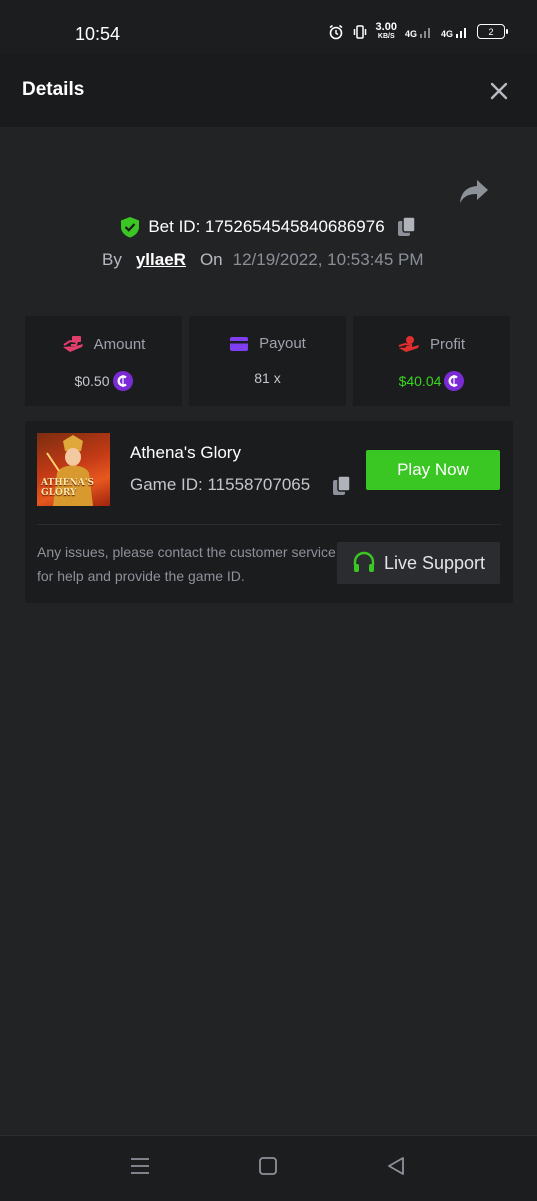 The image size is (537, 1201). Describe the element at coordinates (420, 381) in the screenshot. I see `profit-value: $40.04` at that location.